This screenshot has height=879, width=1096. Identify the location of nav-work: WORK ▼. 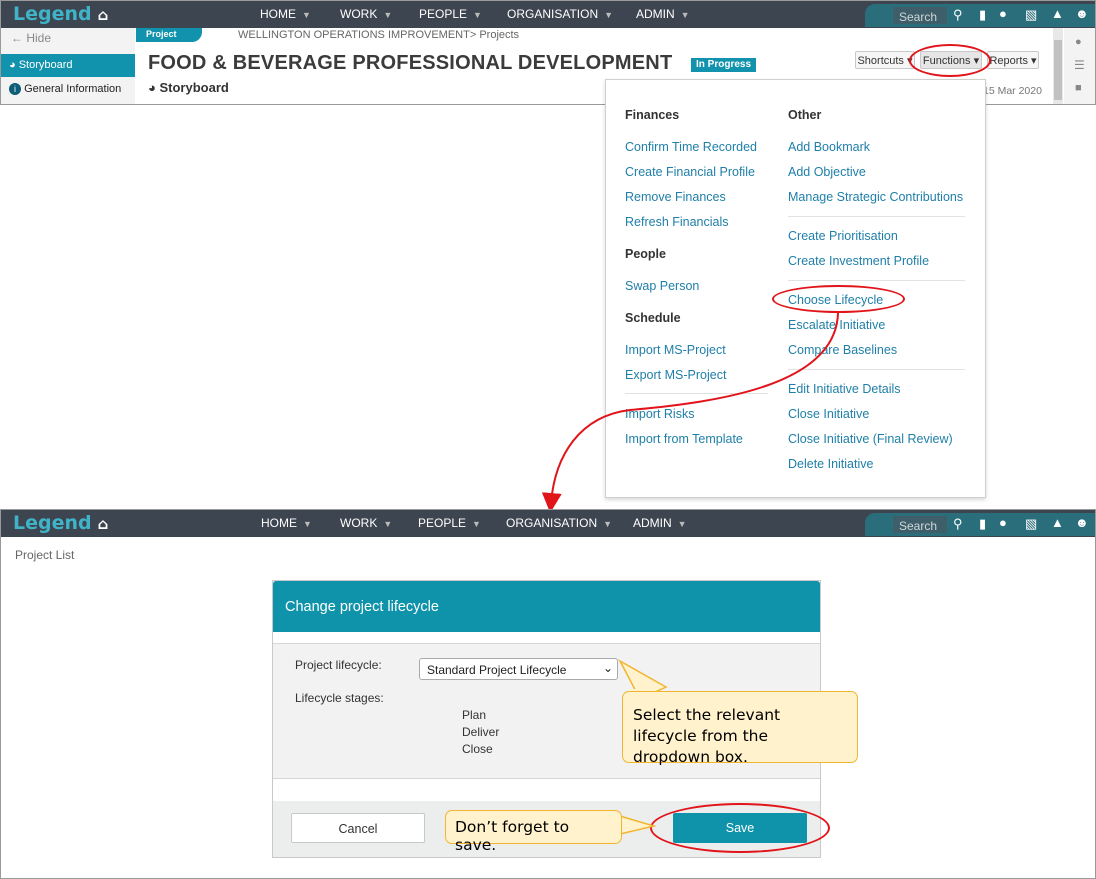
(366, 523).